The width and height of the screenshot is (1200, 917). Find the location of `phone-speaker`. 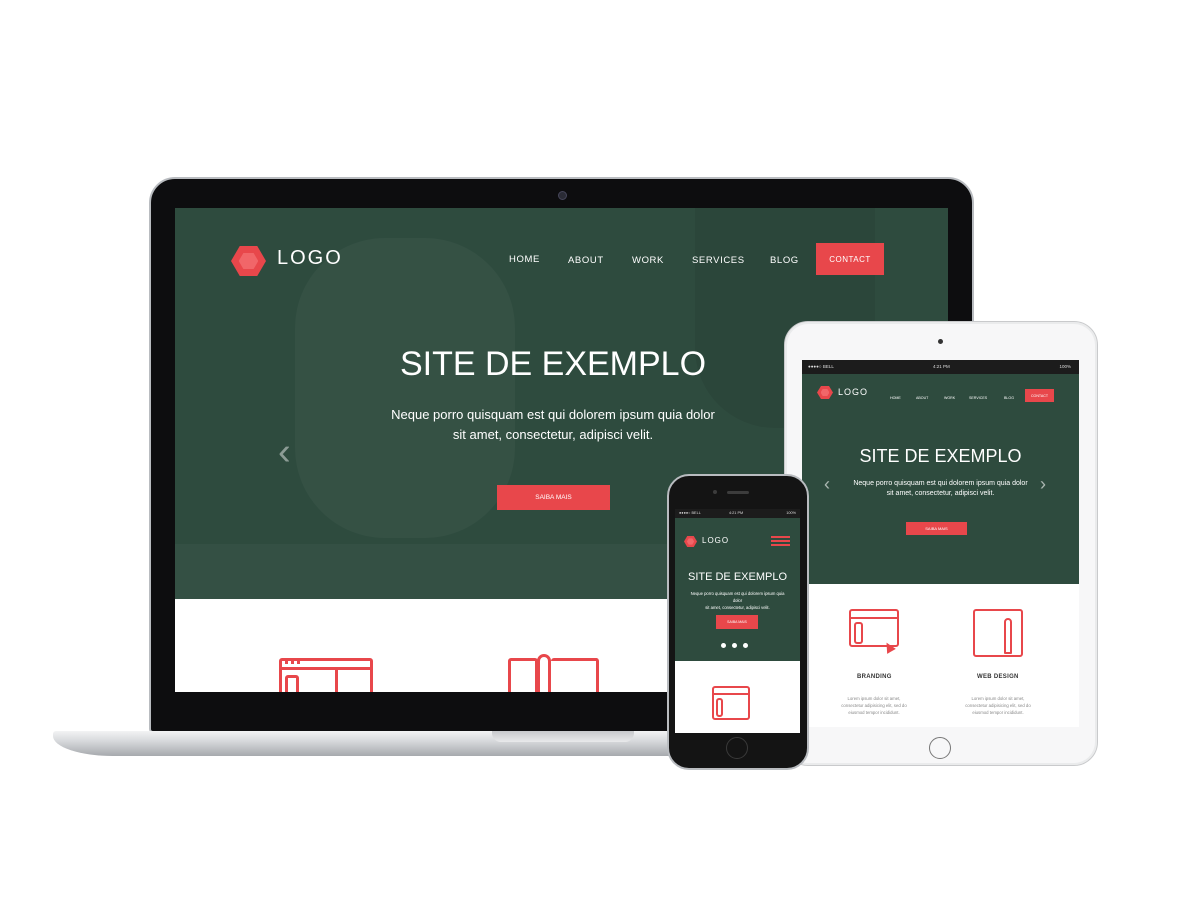

phone-speaker is located at coordinates (738, 492).